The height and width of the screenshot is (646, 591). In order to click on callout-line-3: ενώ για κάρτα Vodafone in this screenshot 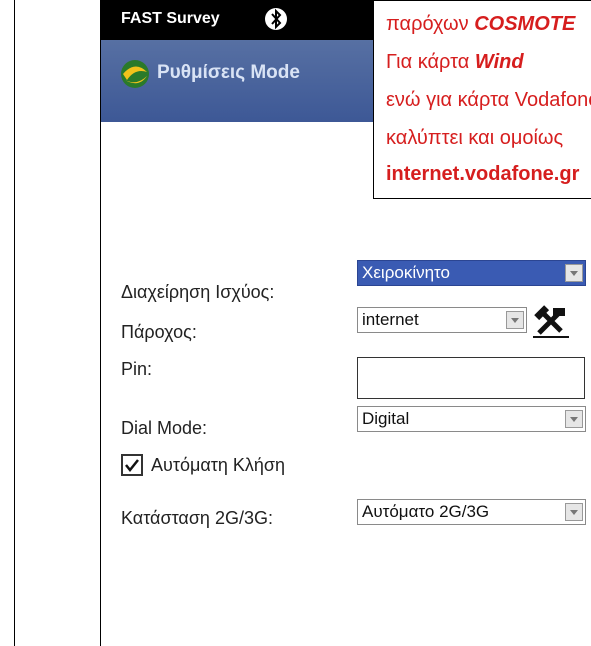, I will do `click(488, 100)`.